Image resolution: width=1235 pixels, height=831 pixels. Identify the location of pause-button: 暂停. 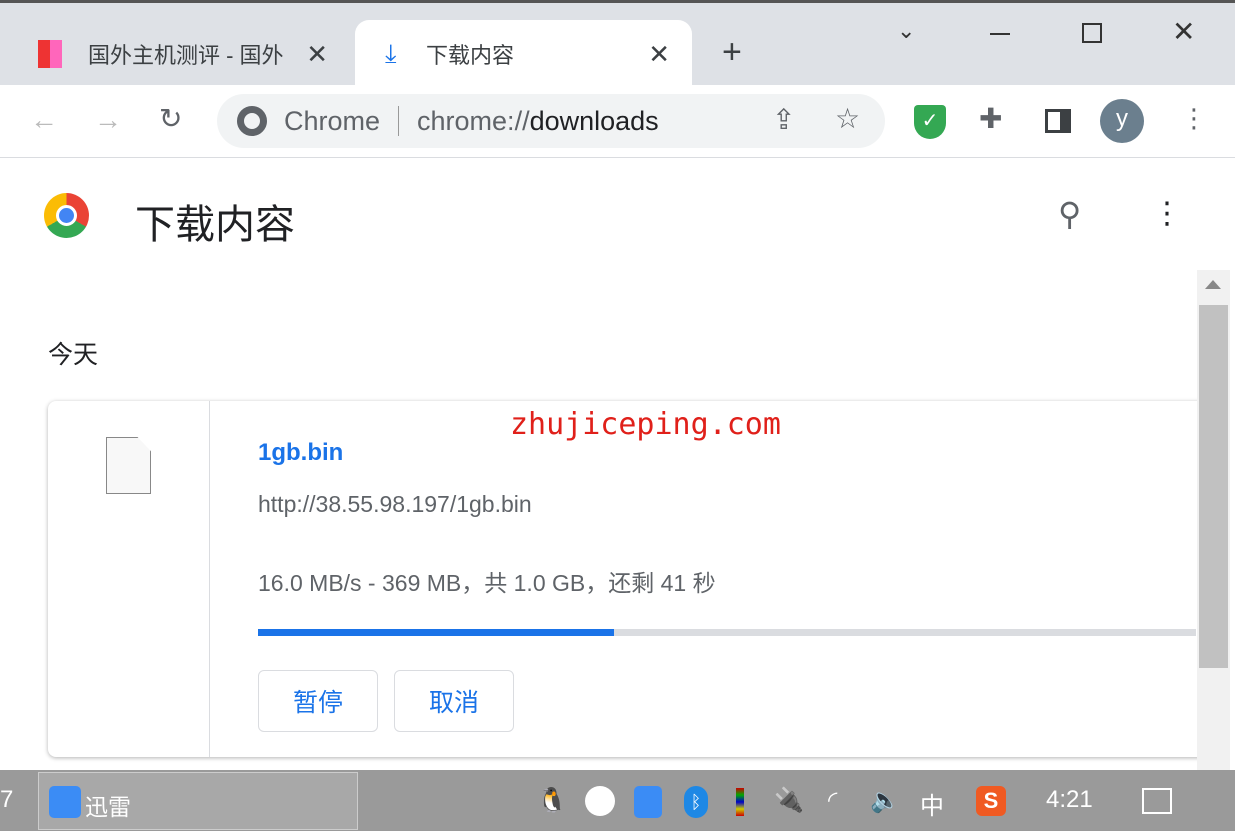
(318, 701).